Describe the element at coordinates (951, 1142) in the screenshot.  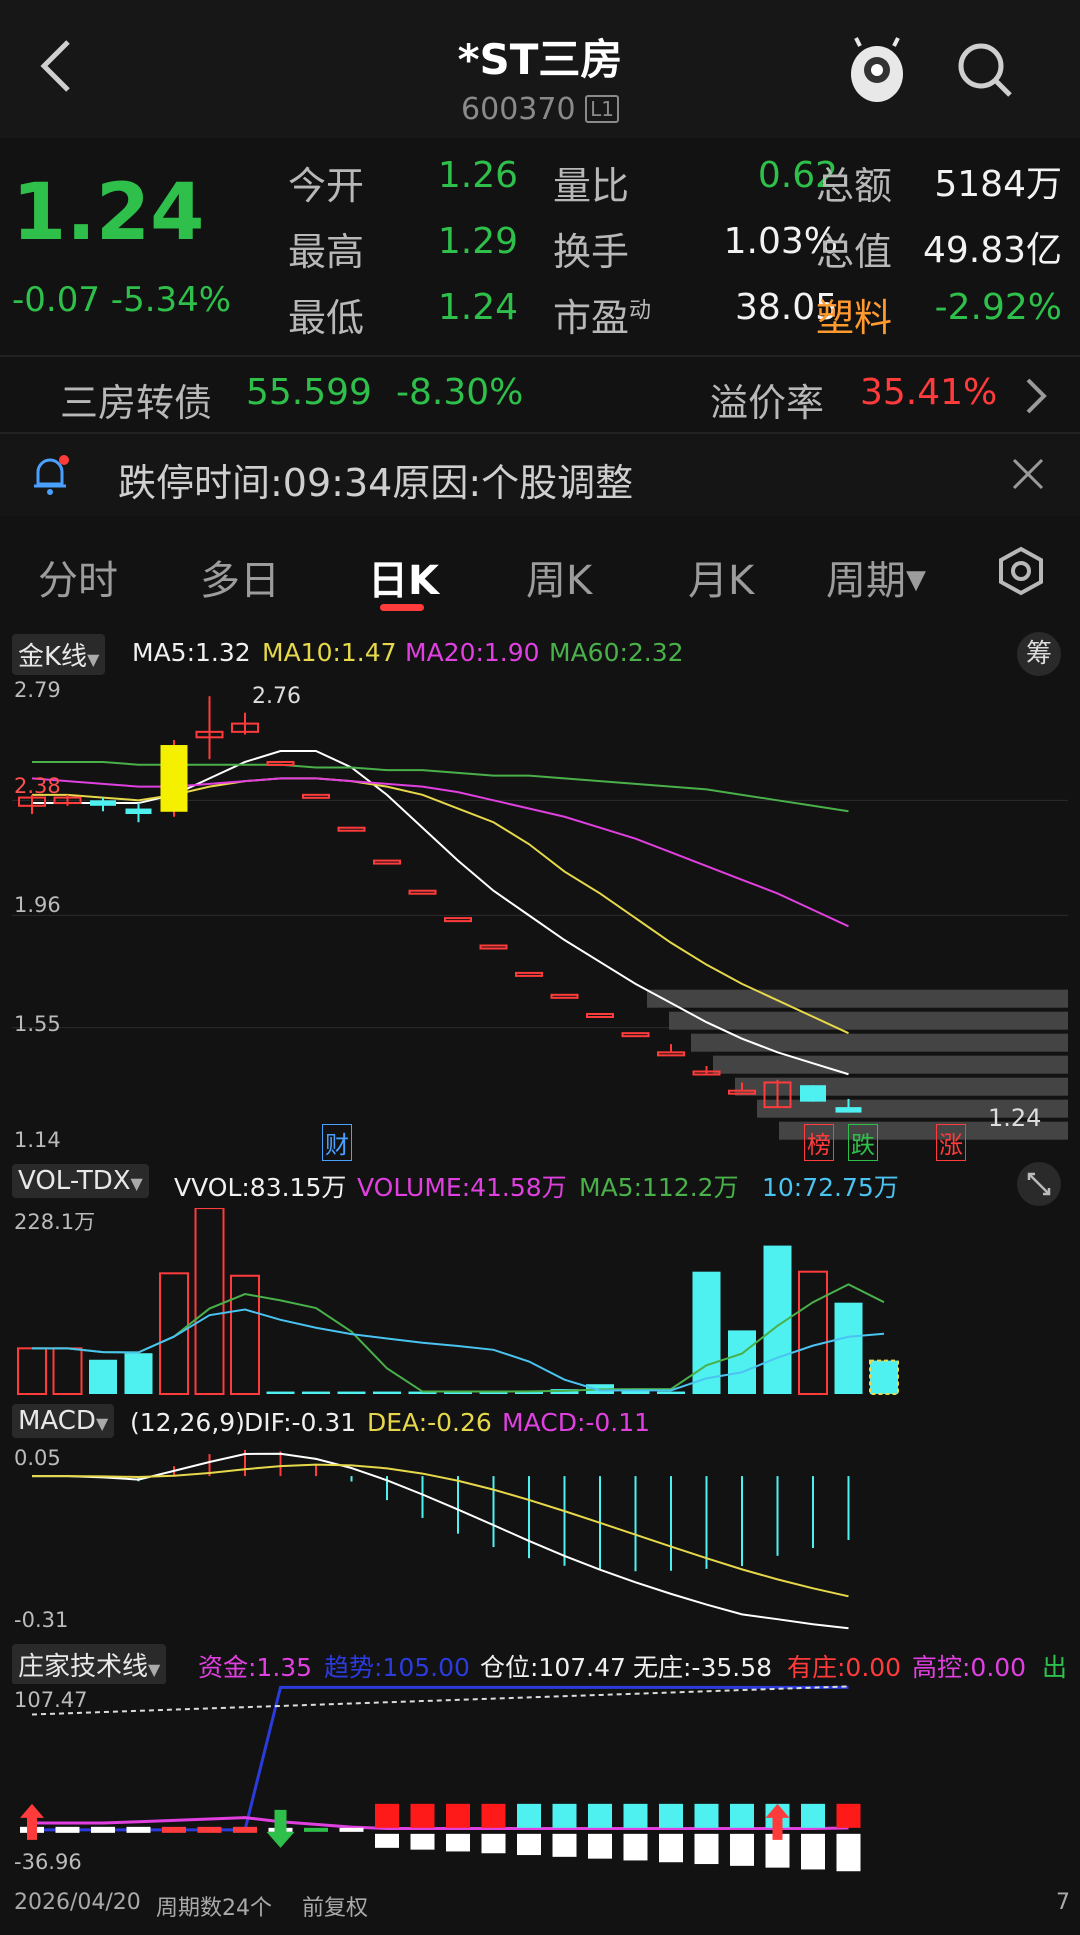
I see `limit-up-marker: 涨` at that location.